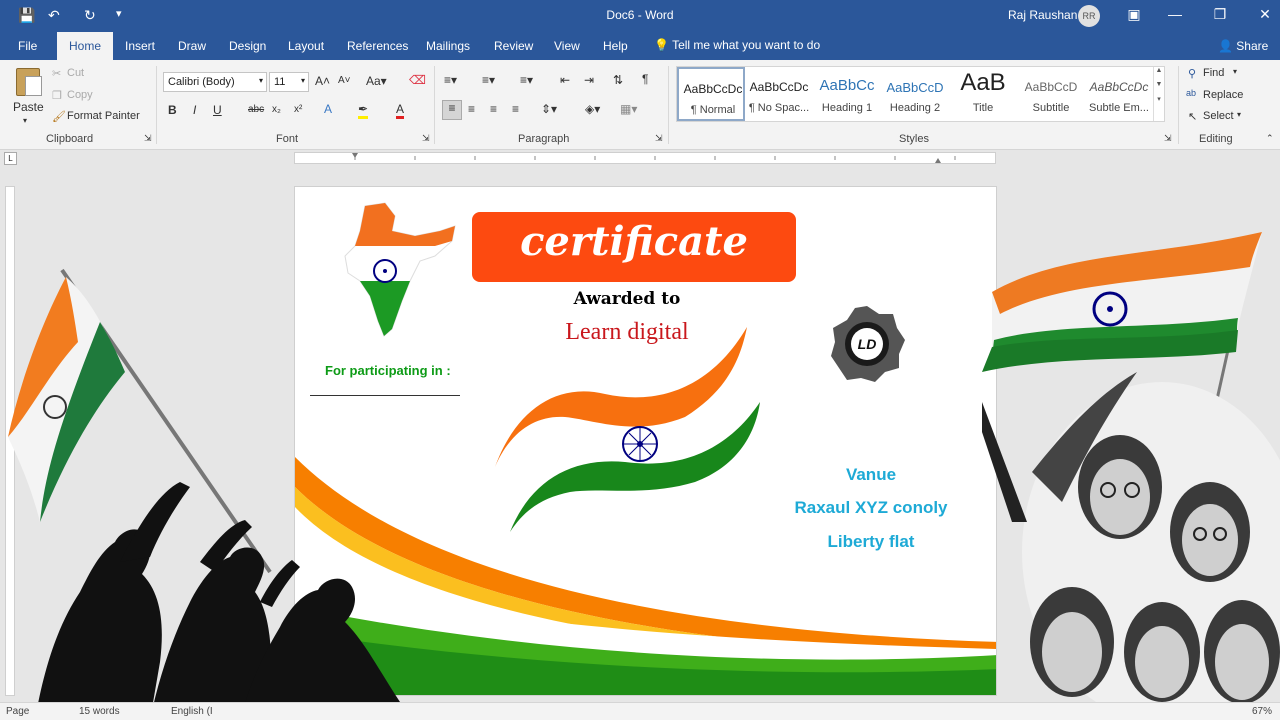 This screenshot has width=1280, height=720. Describe the element at coordinates (1175, 14) in the screenshot. I see `minimize-icon: —` at that location.